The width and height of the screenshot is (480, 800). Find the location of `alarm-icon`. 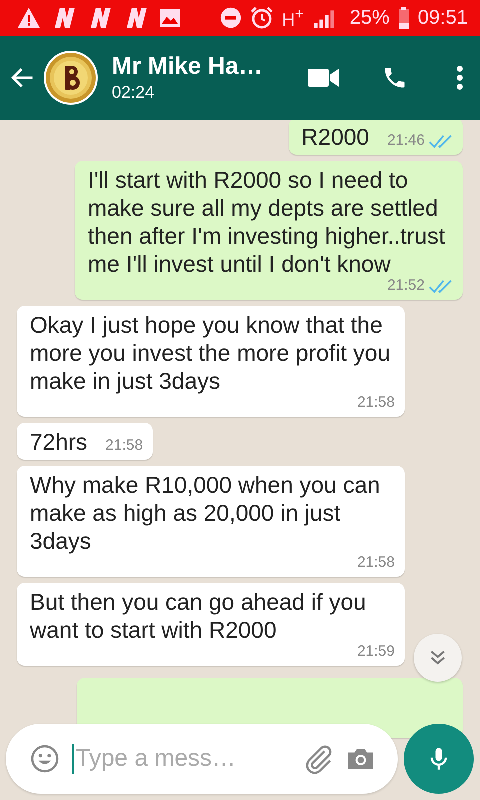

alarm-icon is located at coordinates (262, 18).